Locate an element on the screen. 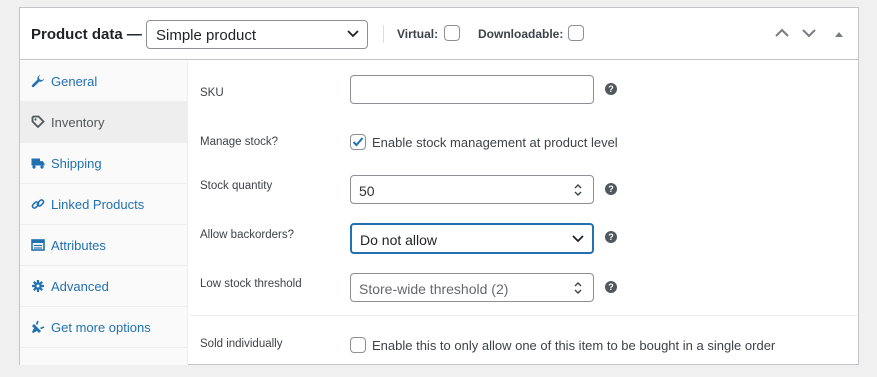 The height and width of the screenshot is (377, 877). virtual-label: Virtual: is located at coordinates (418, 34).